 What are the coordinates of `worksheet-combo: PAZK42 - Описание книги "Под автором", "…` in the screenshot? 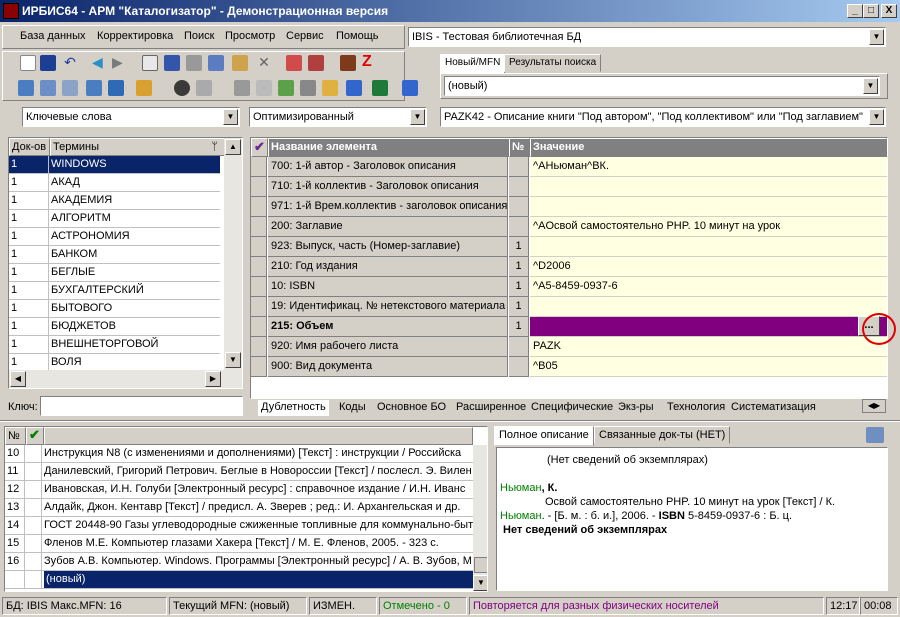 It's located at (663, 117).